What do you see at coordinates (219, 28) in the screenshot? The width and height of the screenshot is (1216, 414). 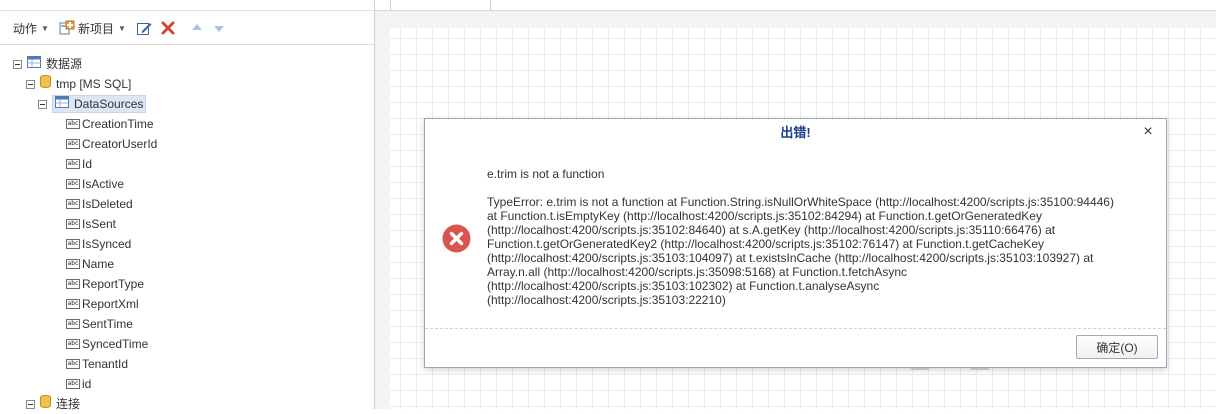 I see `move-down-icon` at bounding box center [219, 28].